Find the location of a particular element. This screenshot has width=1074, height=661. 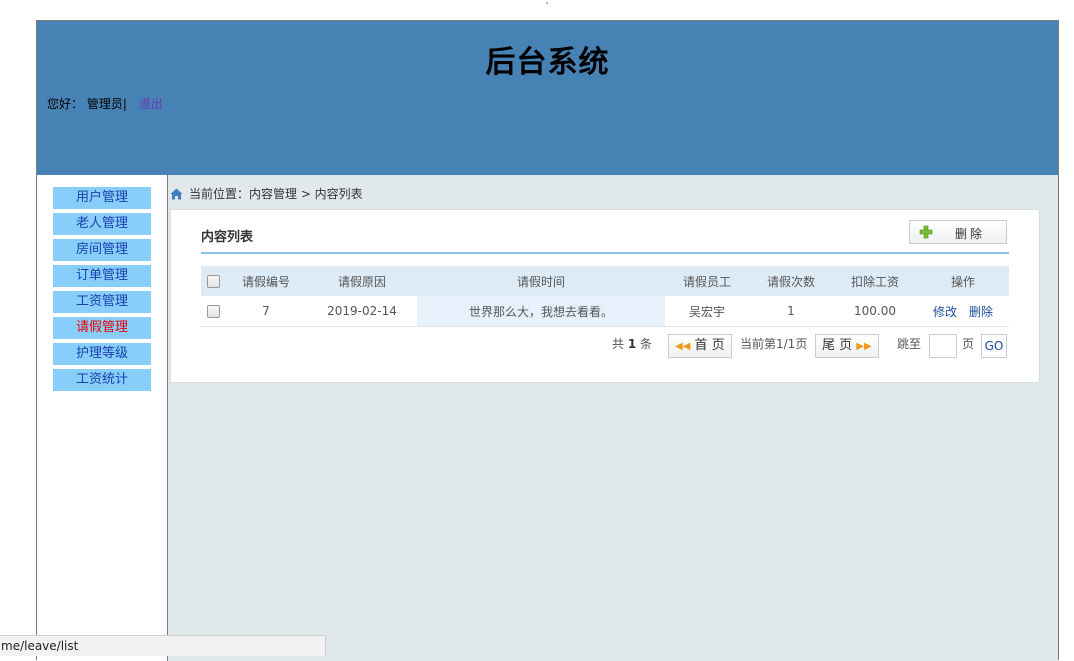

sidebar-item-salary-stats: 工资统计 is located at coordinates (102, 380).